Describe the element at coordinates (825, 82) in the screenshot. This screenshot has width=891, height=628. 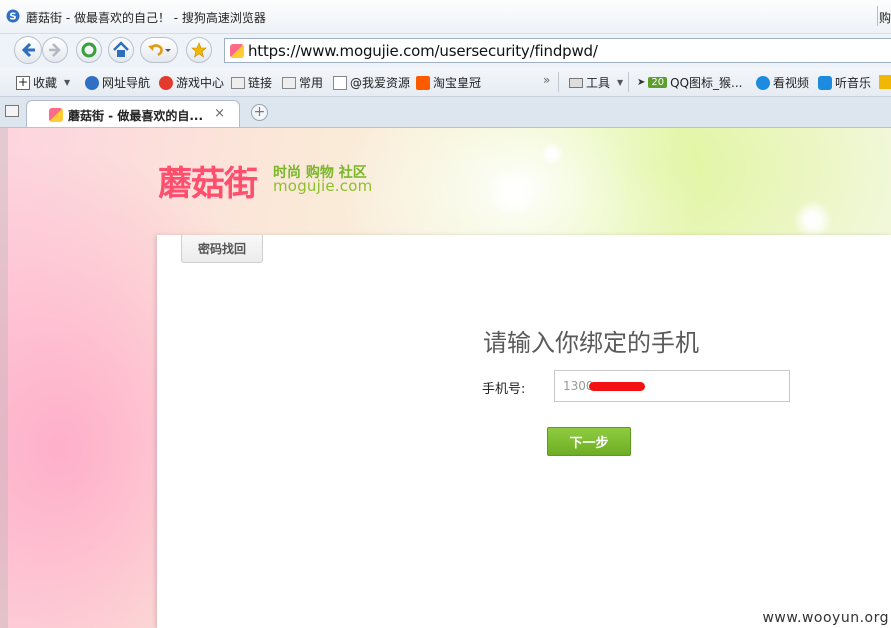
I see `music-icon` at that location.